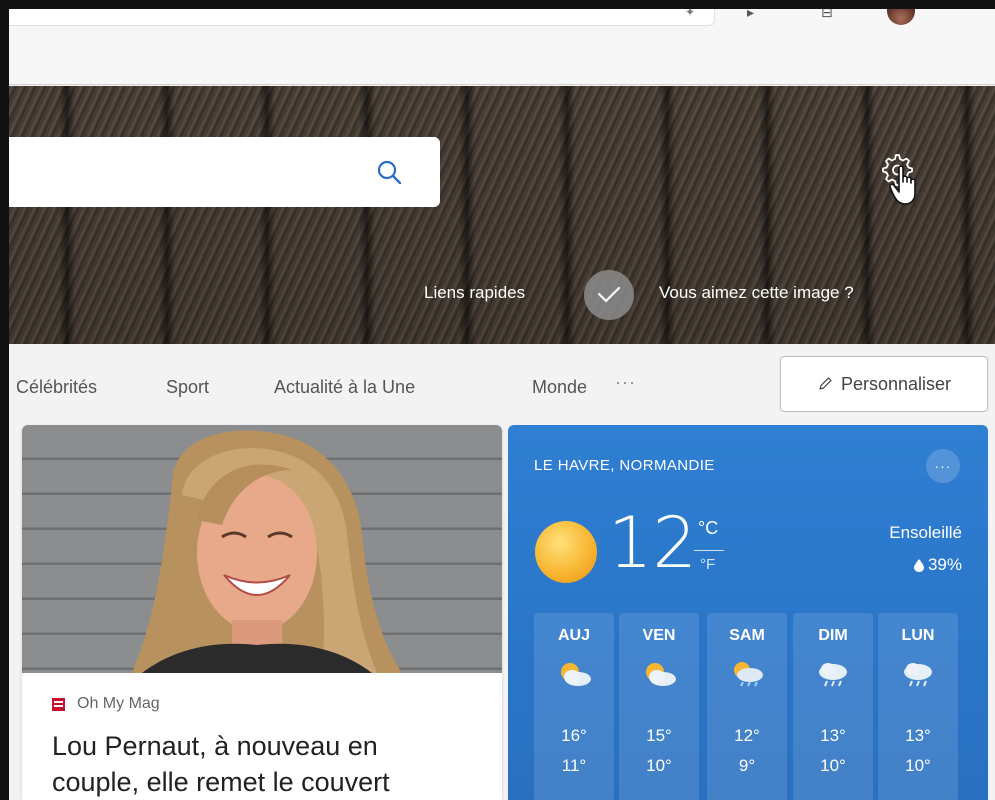 The image size is (995, 800). Describe the element at coordinates (574, 765) in the screenshot. I see `forecast-low: 11°` at that location.